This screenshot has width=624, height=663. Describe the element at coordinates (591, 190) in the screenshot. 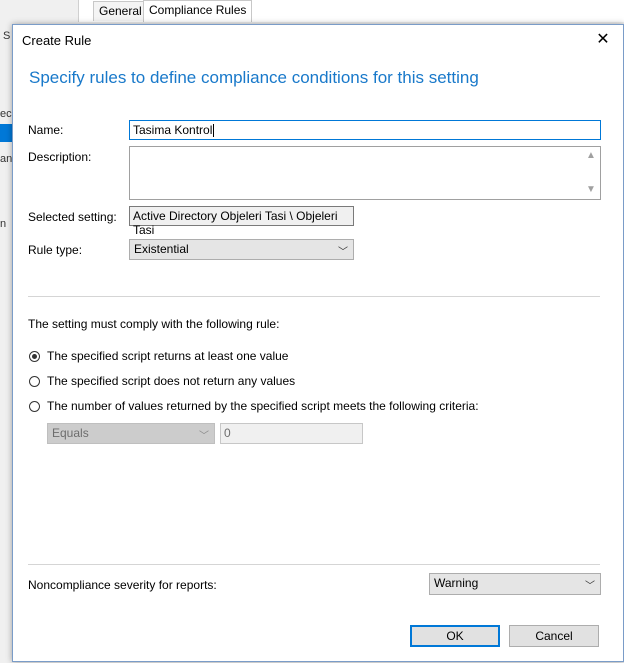

I see `scroll-down-icon: ▼` at that location.